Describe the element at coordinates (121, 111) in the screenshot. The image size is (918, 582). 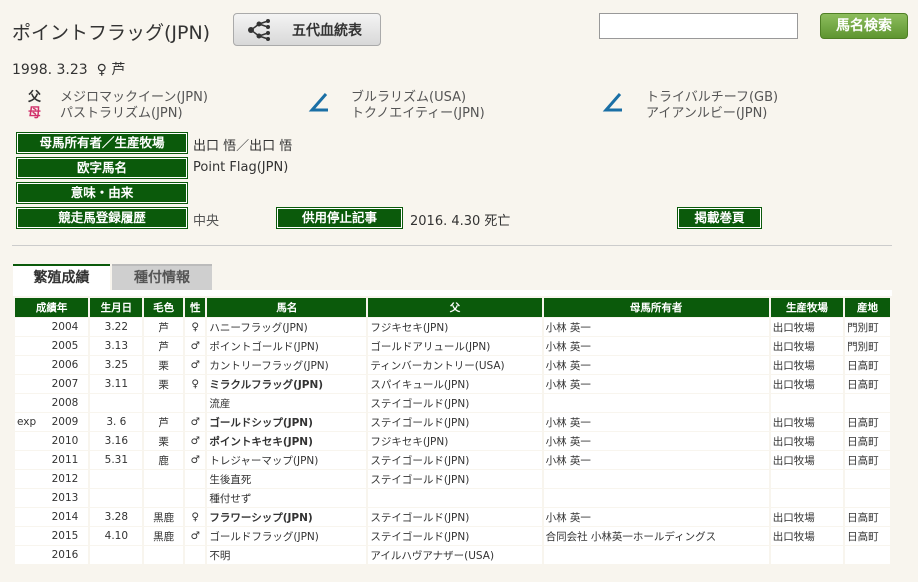
I see `mother-link: パストラリズム(JPN)` at that location.